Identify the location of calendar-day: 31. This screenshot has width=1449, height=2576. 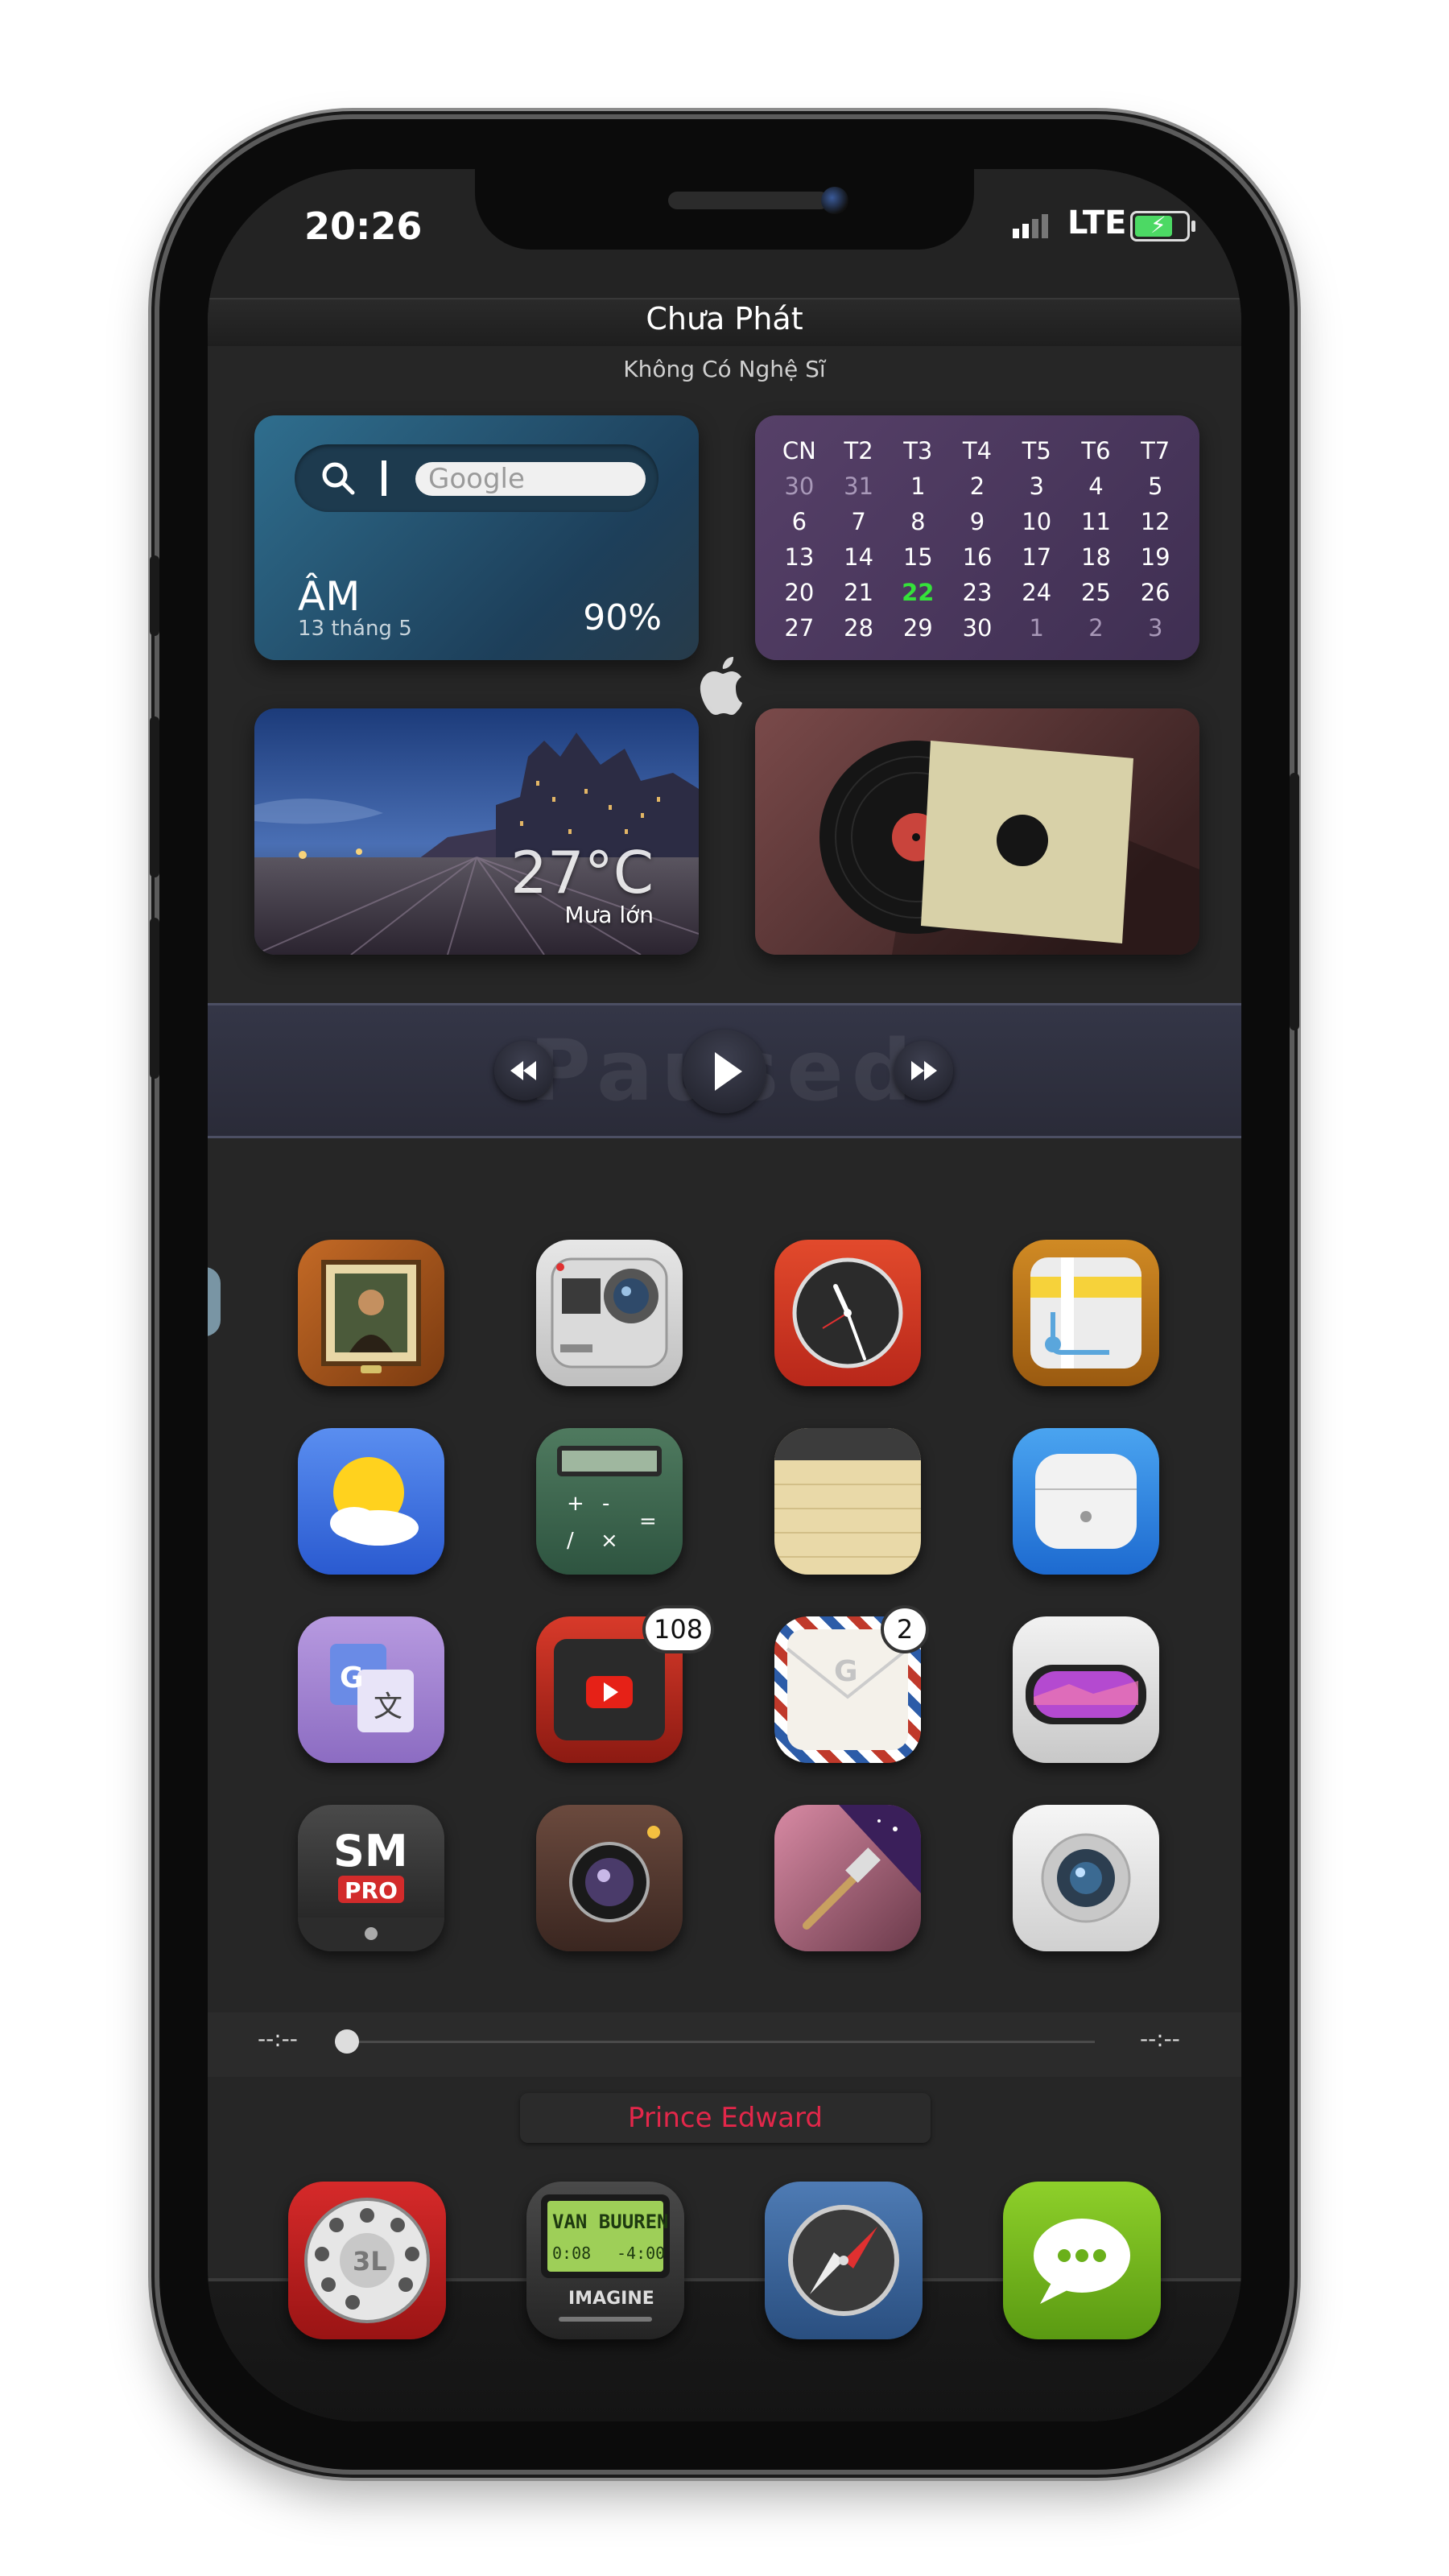
(859, 486).